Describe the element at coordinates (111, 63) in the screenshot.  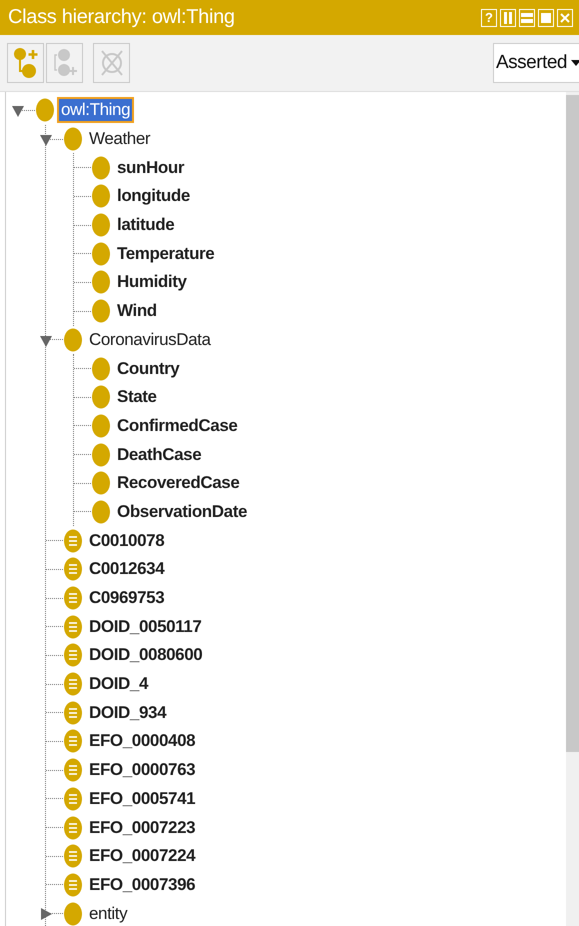
I see `delete-class-icon` at that location.